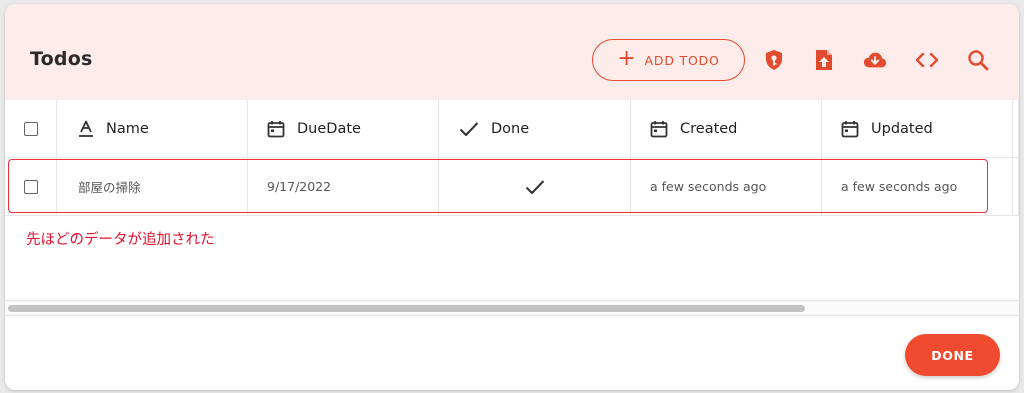  What do you see at coordinates (1016, 186) in the screenshot?
I see `cell-filler` at bounding box center [1016, 186].